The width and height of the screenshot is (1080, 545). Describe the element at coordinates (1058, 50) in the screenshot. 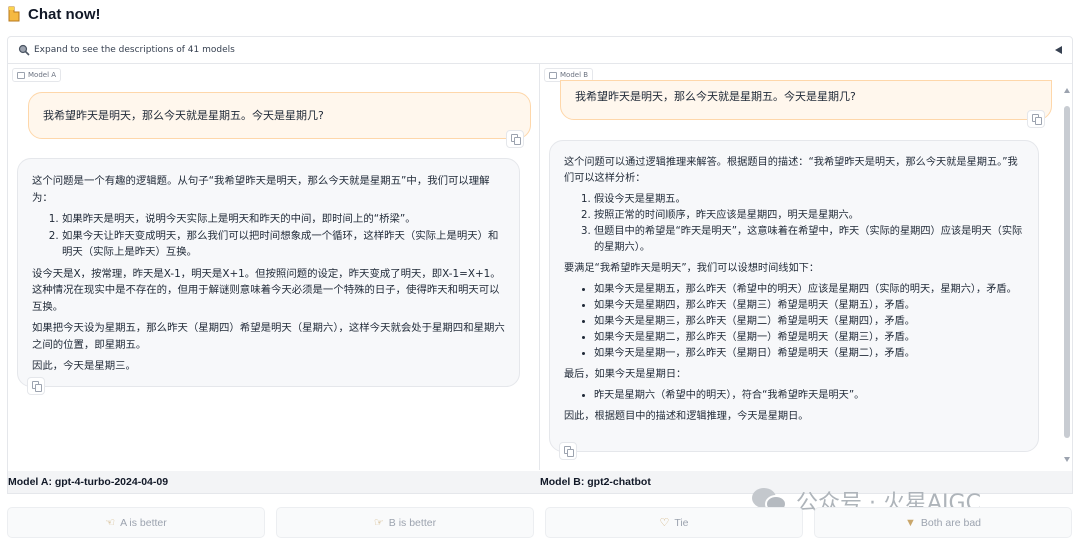

I see `collapse-arrow-icon` at that location.